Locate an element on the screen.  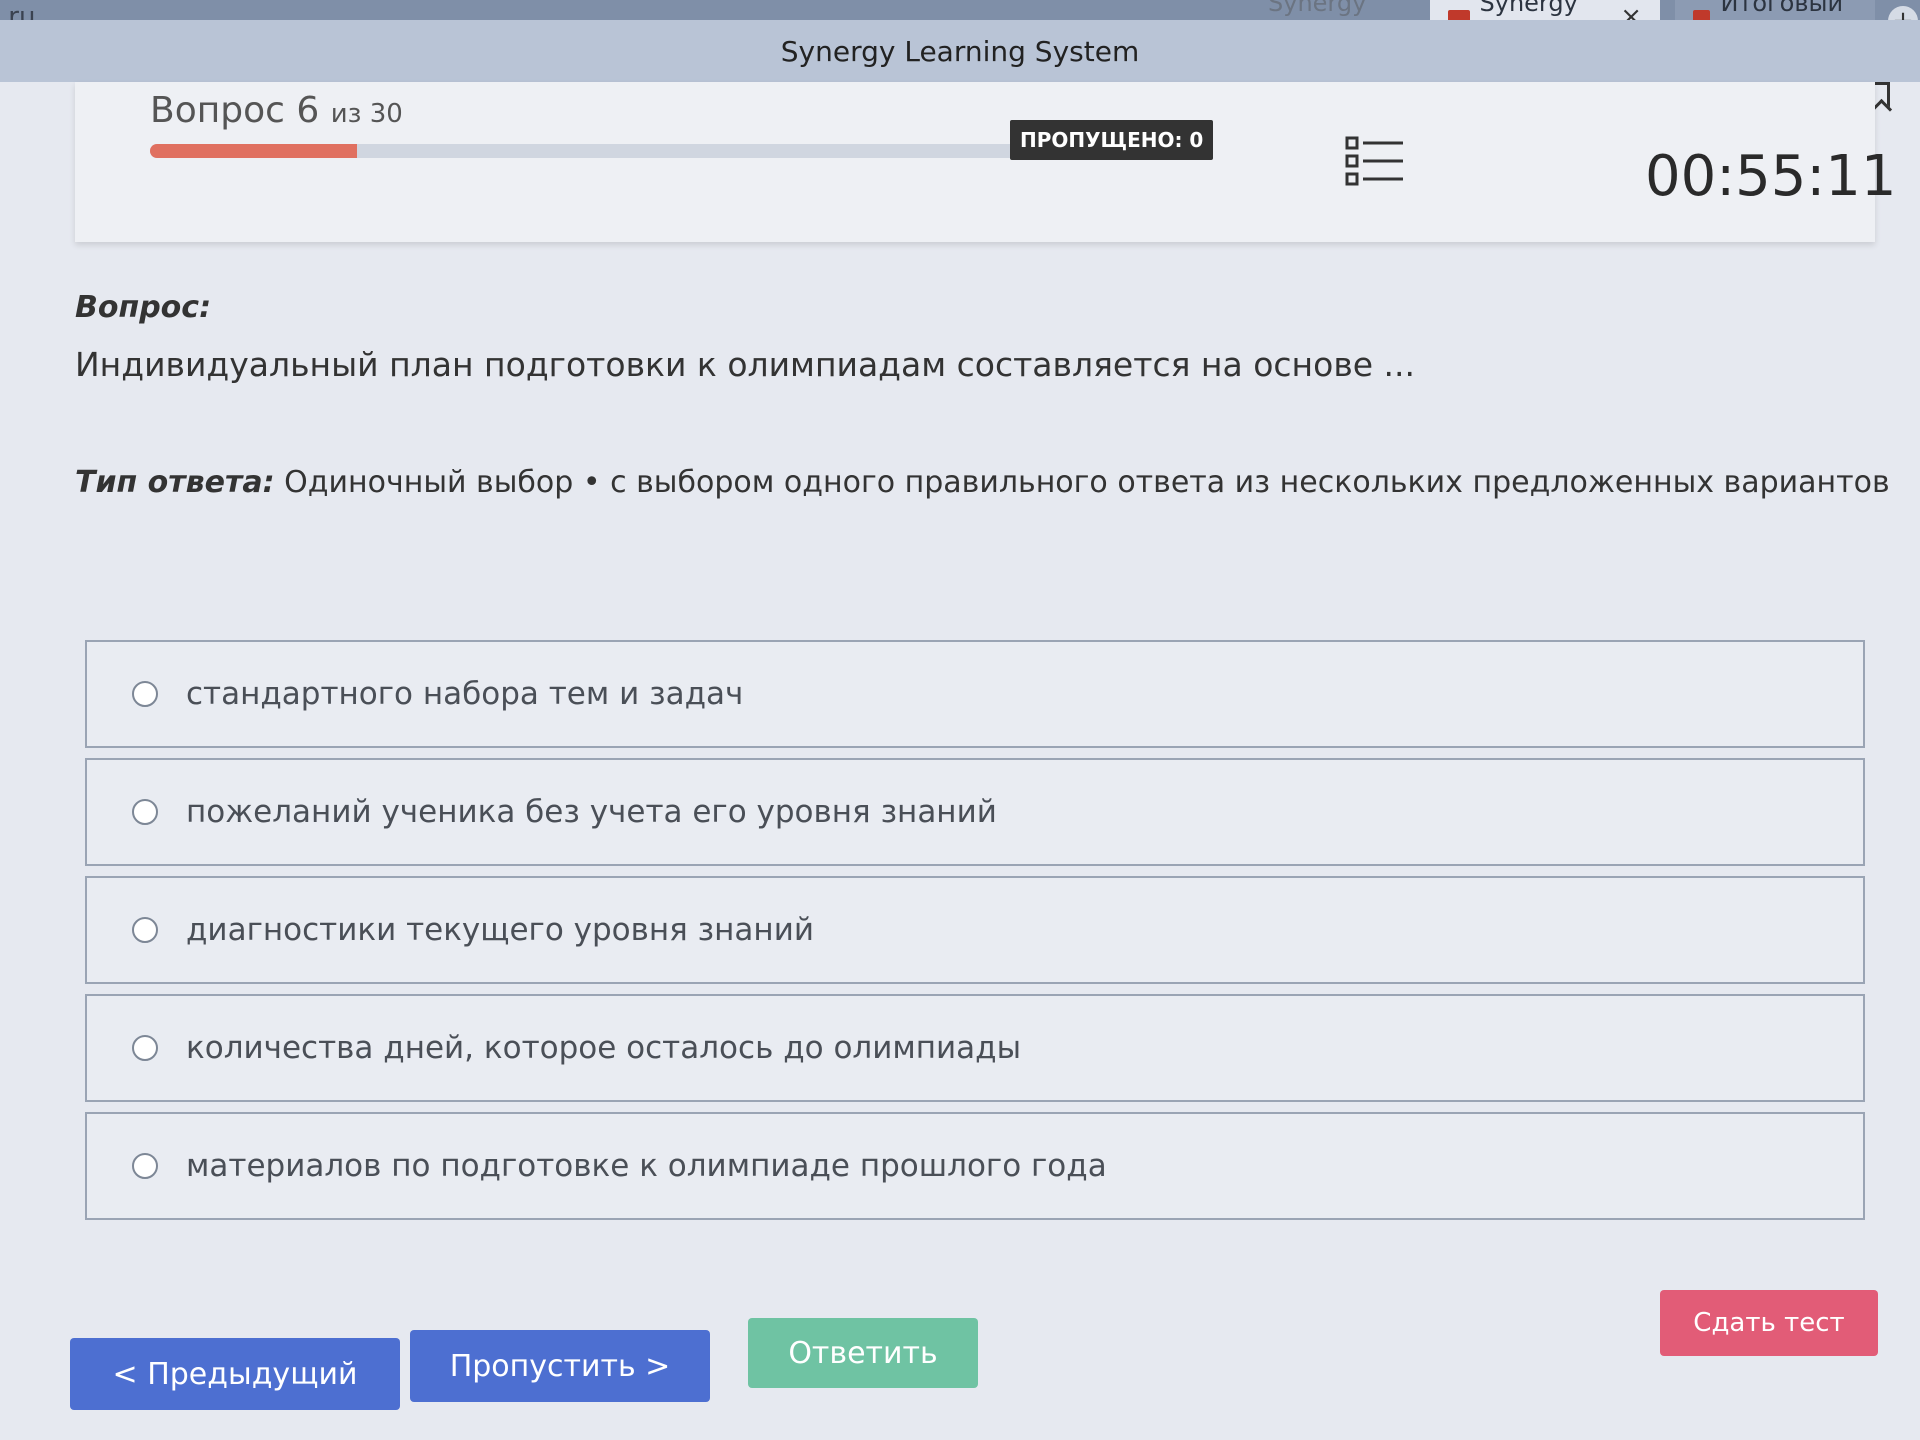
answer-type-label: Тип ответа: is located at coordinates (175, 482).